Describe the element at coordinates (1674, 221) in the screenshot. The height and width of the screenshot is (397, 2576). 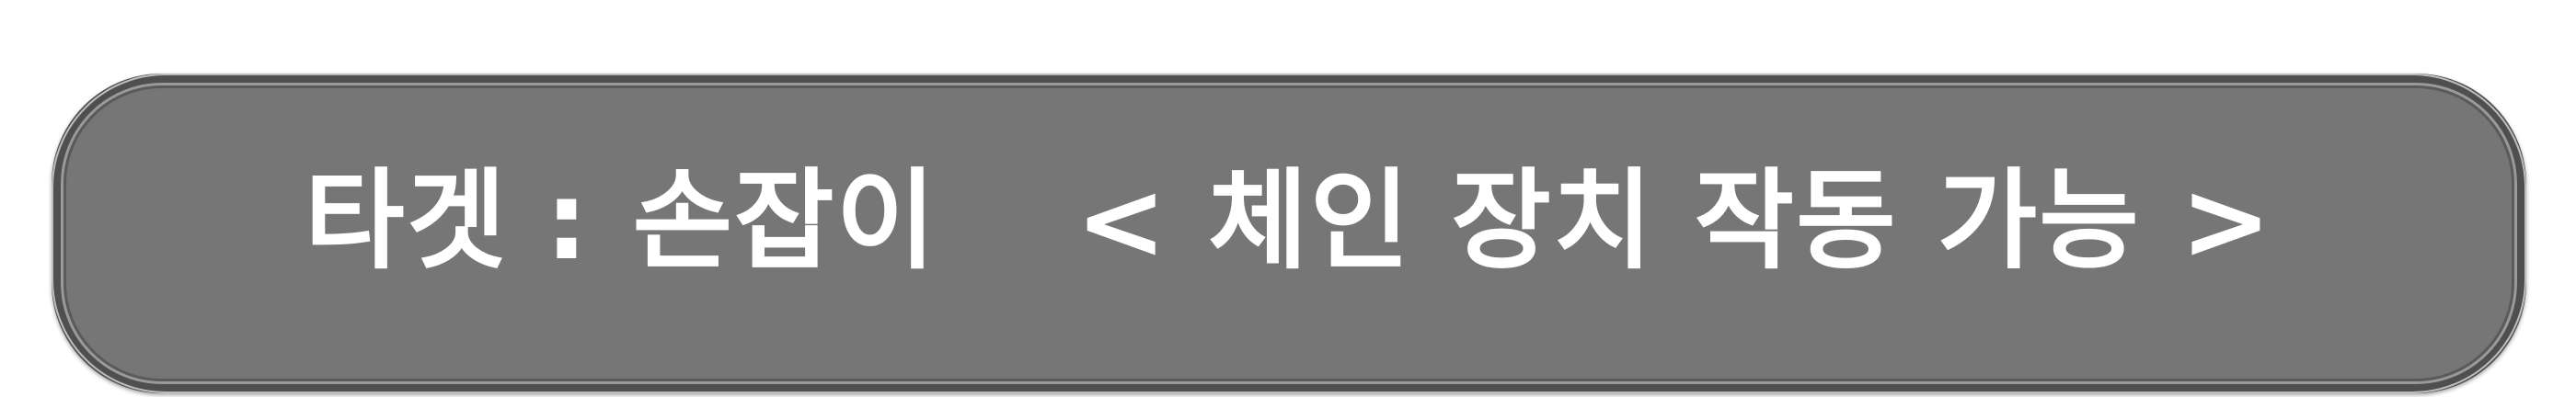
I see `chain-device-status: < 체인 장치 작동 가능 >` at that location.